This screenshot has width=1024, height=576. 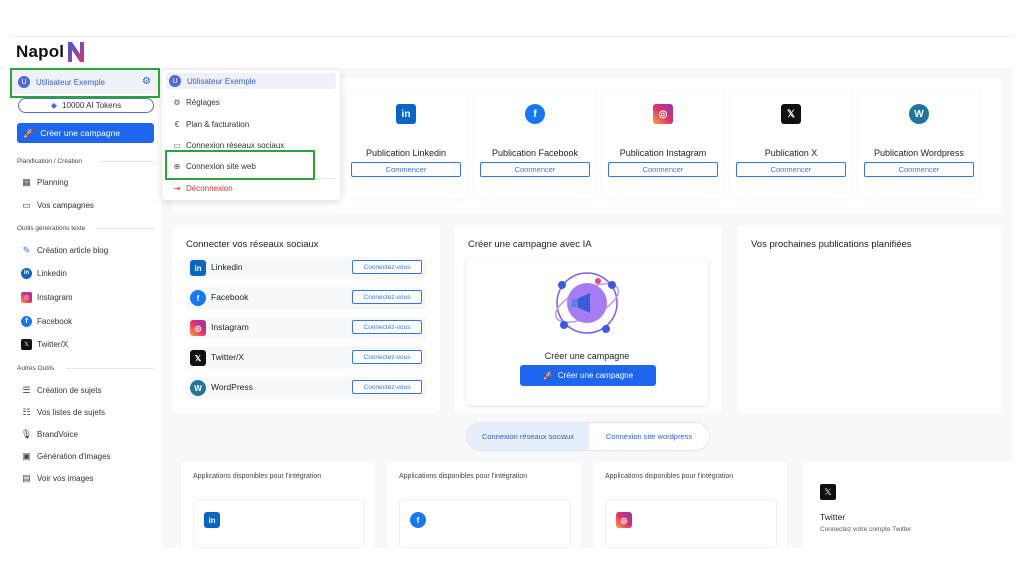 What do you see at coordinates (55, 297) in the screenshot?
I see `nav-instagram-label: Instagram` at bounding box center [55, 297].